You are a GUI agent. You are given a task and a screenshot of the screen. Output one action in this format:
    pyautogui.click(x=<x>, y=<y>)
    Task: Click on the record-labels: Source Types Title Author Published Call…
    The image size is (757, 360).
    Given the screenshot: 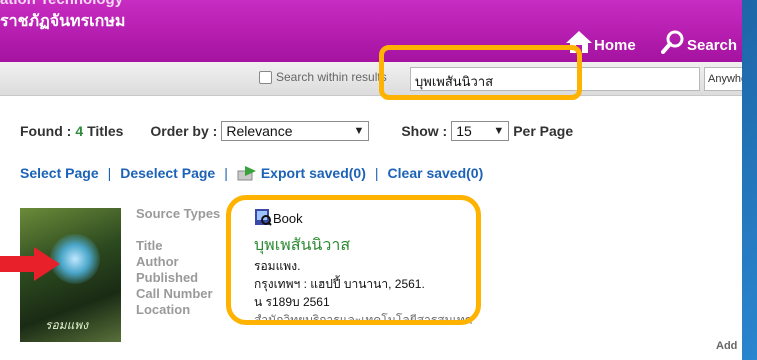 What is the action you would take?
    pyautogui.click(x=178, y=262)
    